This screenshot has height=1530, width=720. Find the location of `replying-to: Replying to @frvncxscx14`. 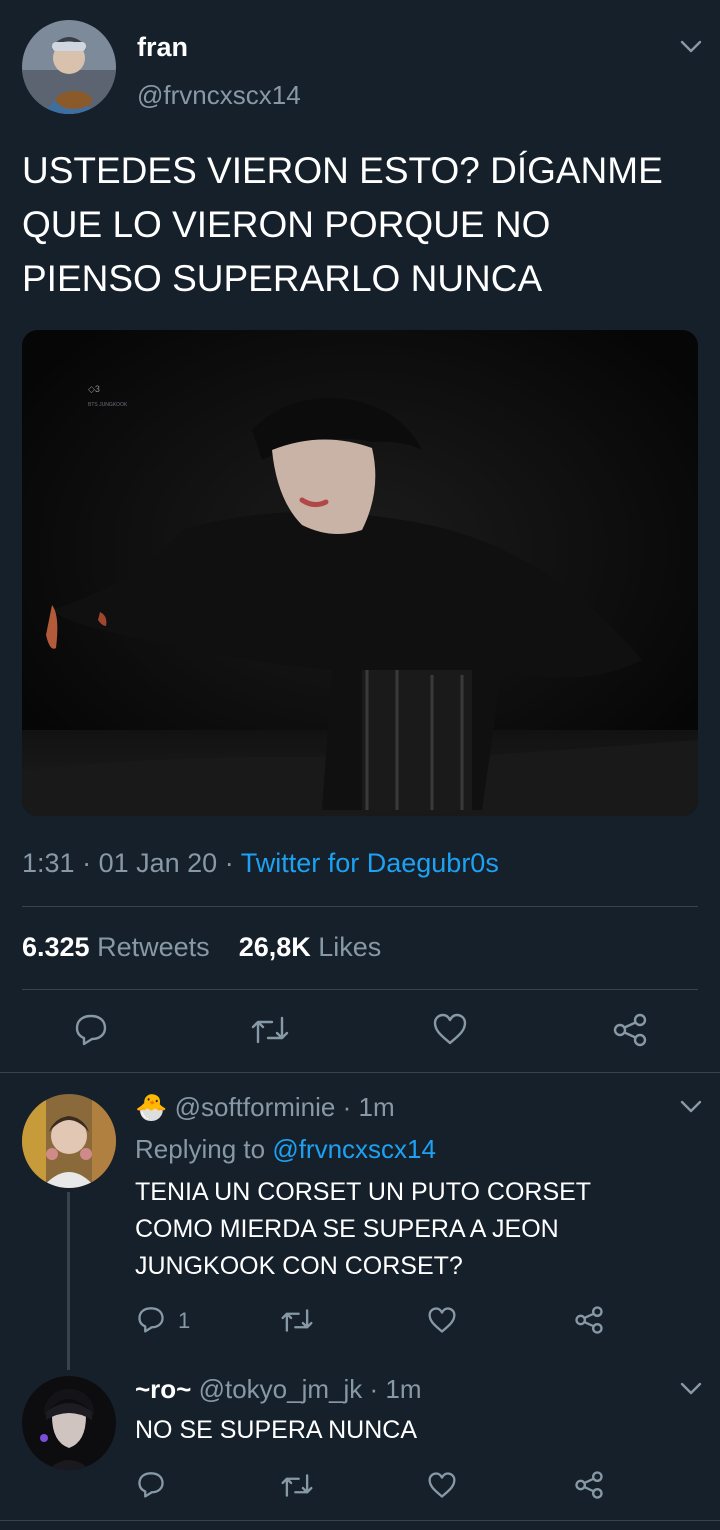

replying-to: Replying to @frvncxscx14 is located at coordinates (285, 1149).